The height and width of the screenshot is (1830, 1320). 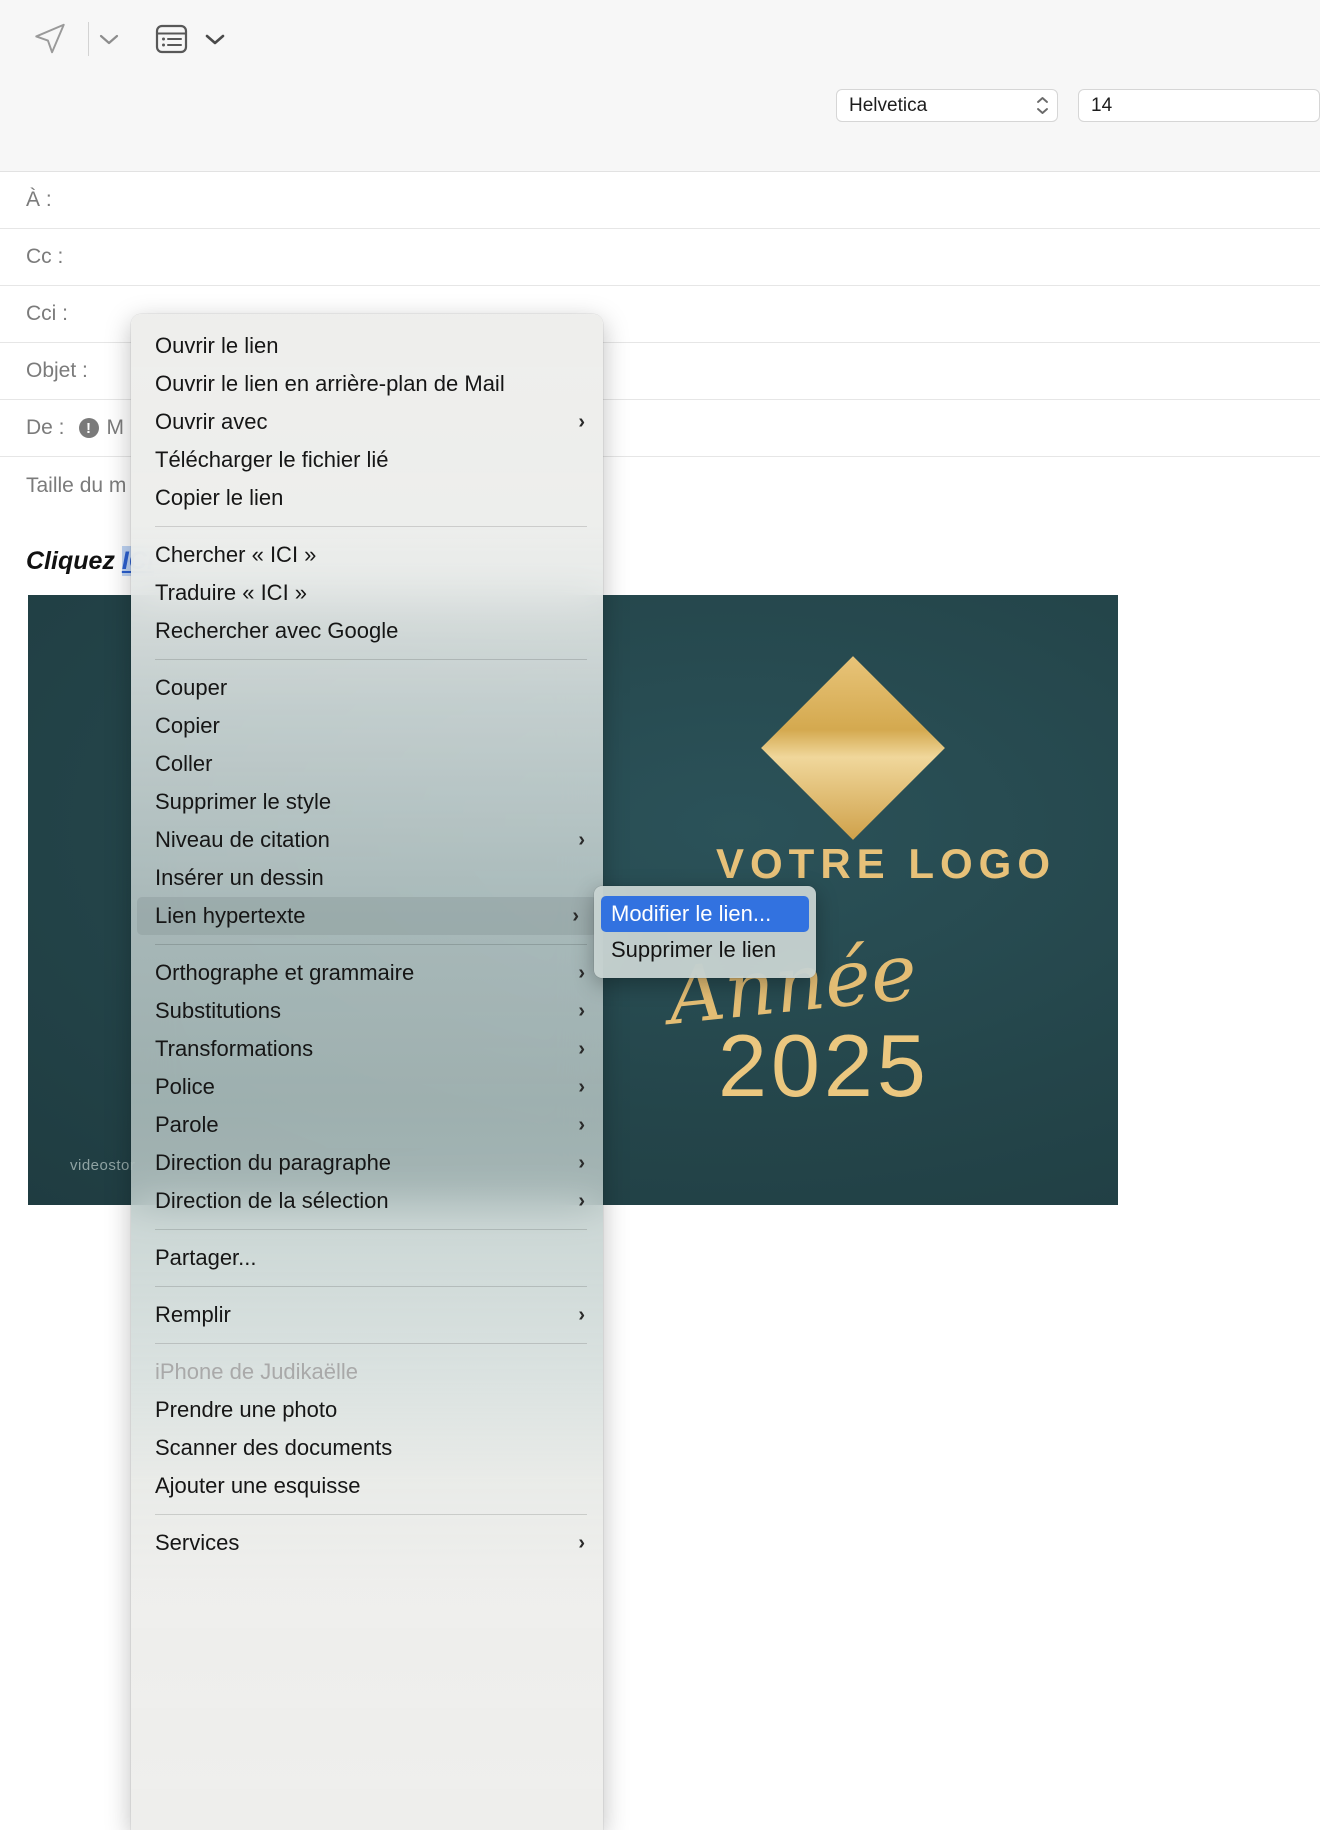 I want to click on menu-item-label: Supprimer le style, so click(x=243, y=801).